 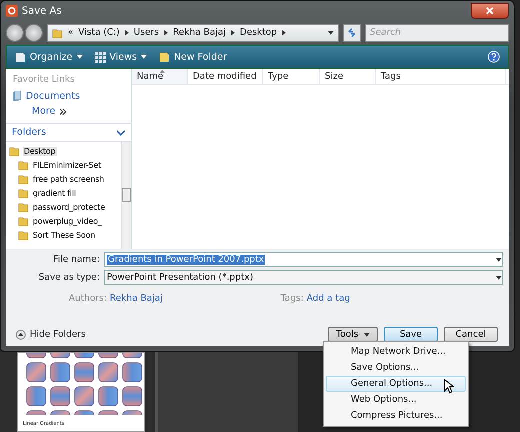 I want to click on field-label: Tags:, so click(x=292, y=299).